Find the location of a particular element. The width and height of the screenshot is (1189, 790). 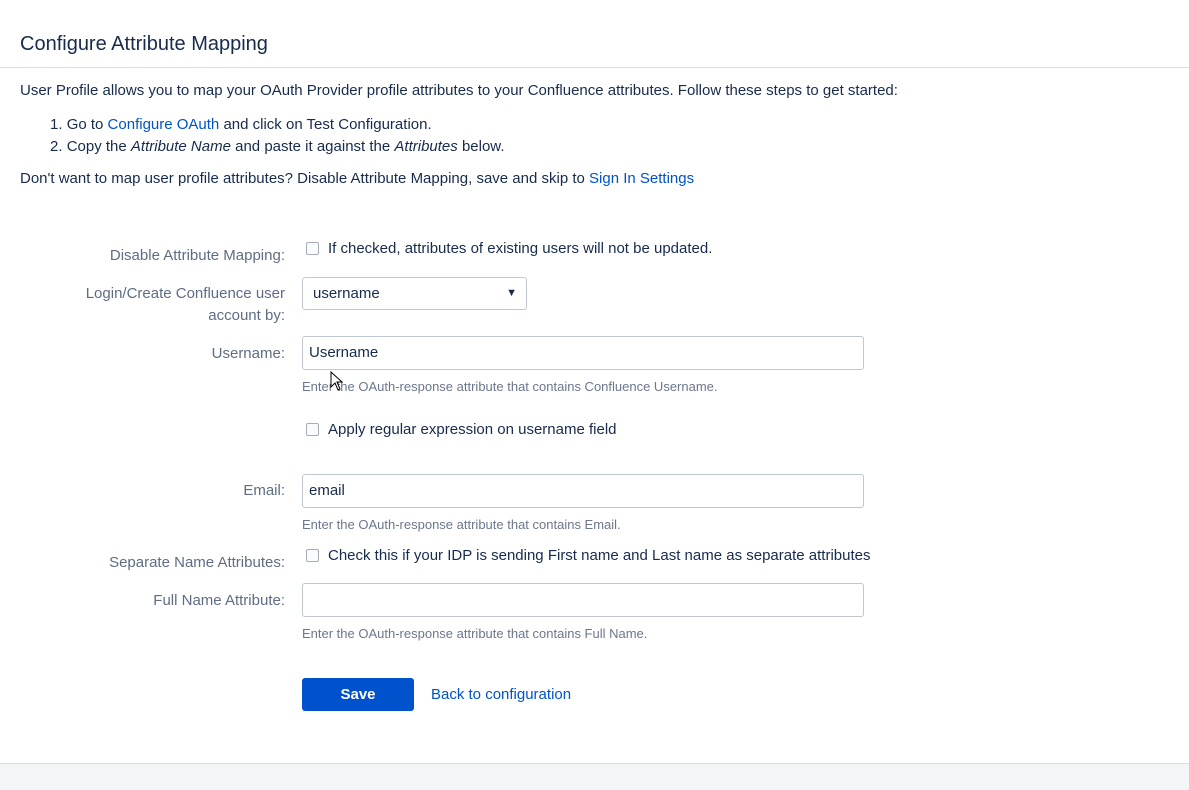

separate-name-checkbox is located at coordinates (312, 555).